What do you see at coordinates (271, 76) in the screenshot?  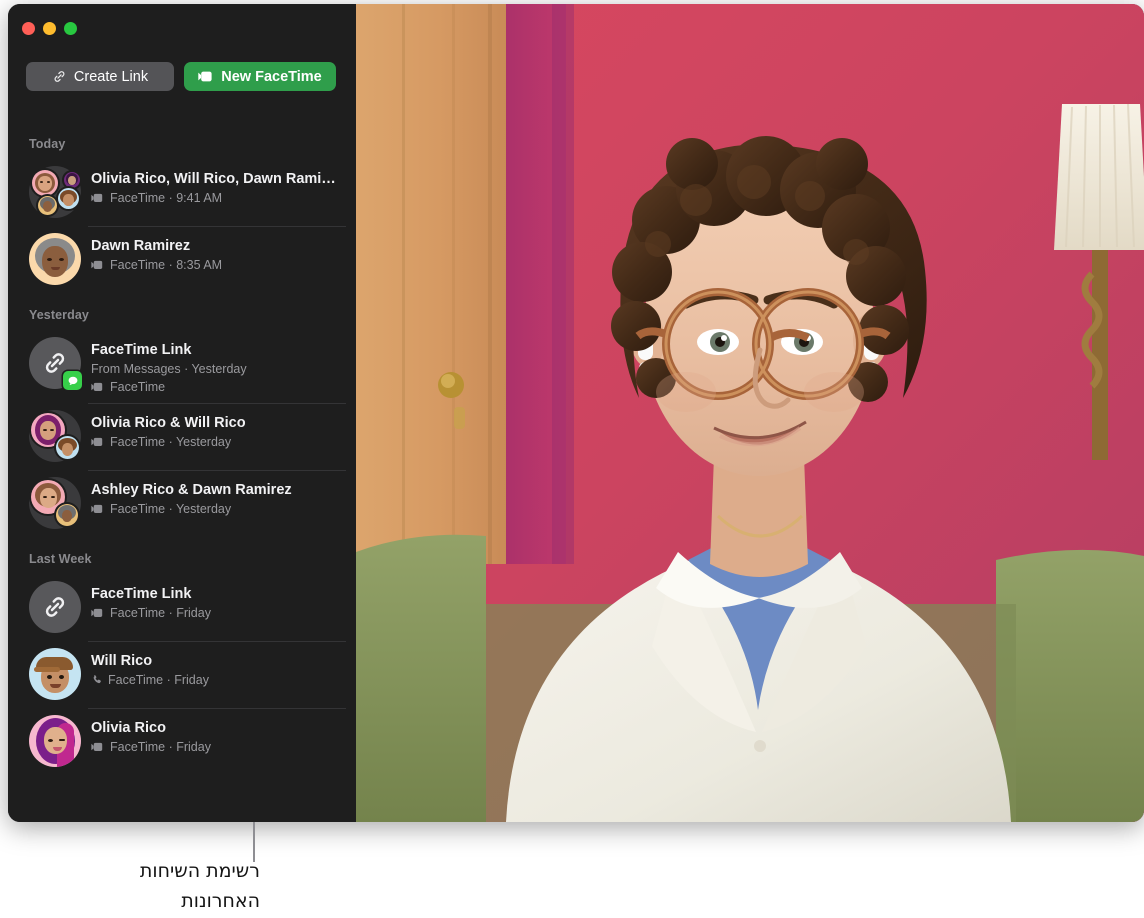 I see `new-facetime-label: New FaceTime` at bounding box center [271, 76].